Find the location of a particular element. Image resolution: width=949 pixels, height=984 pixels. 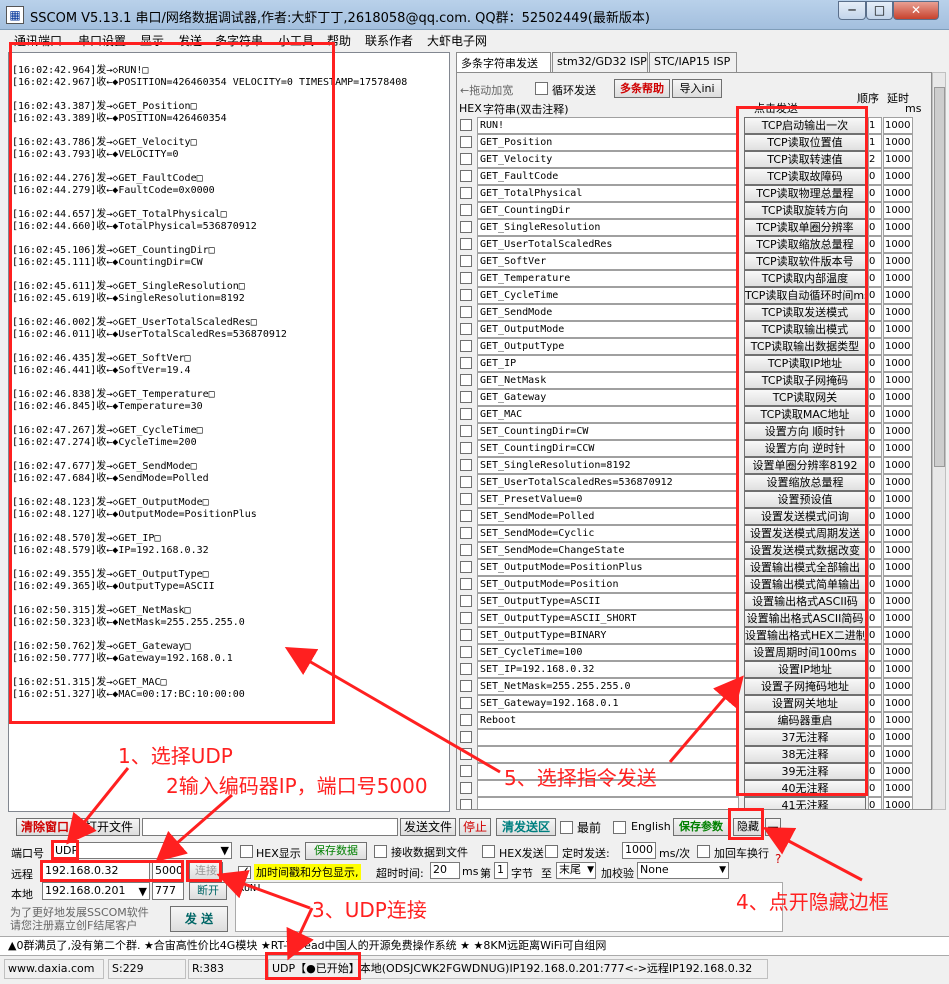

menu-item-send: 发送 is located at coordinates (190, 40).